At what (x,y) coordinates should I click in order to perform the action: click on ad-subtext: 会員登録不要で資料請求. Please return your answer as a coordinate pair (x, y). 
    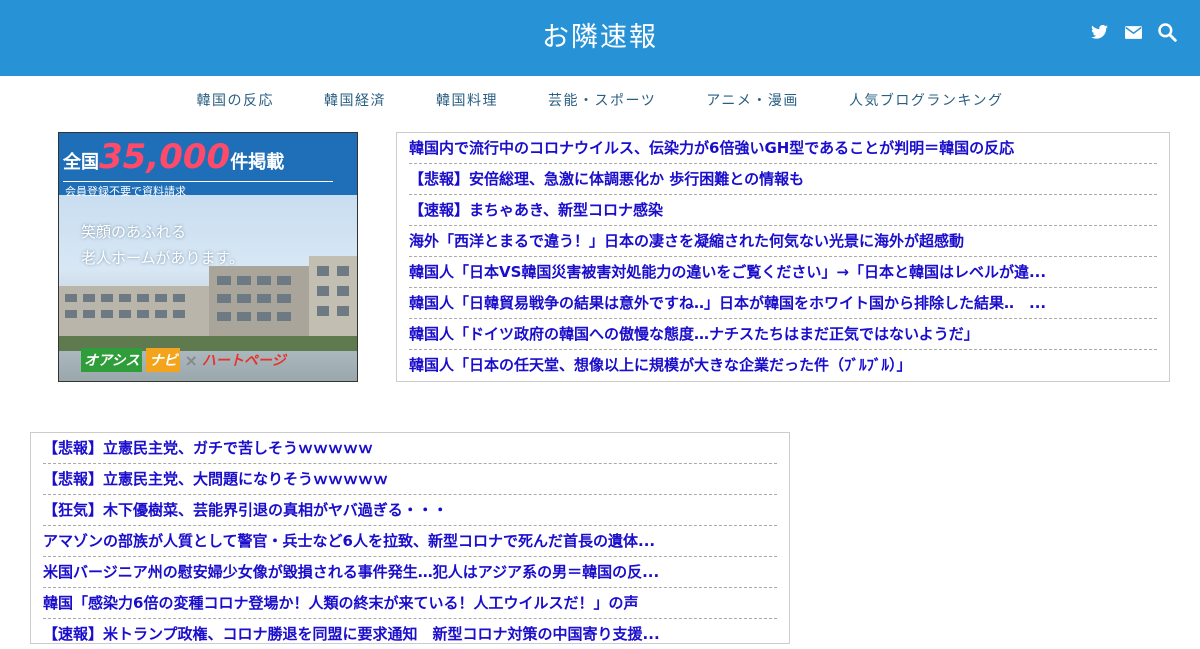
    Looking at the image, I should click on (125, 191).